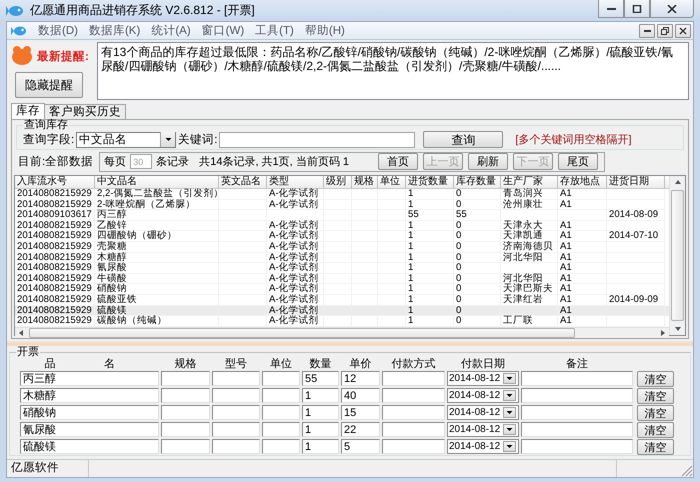  Describe the element at coordinates (89, 429) in the screenshot. I see `name-field: 氰尿酸` at that location.